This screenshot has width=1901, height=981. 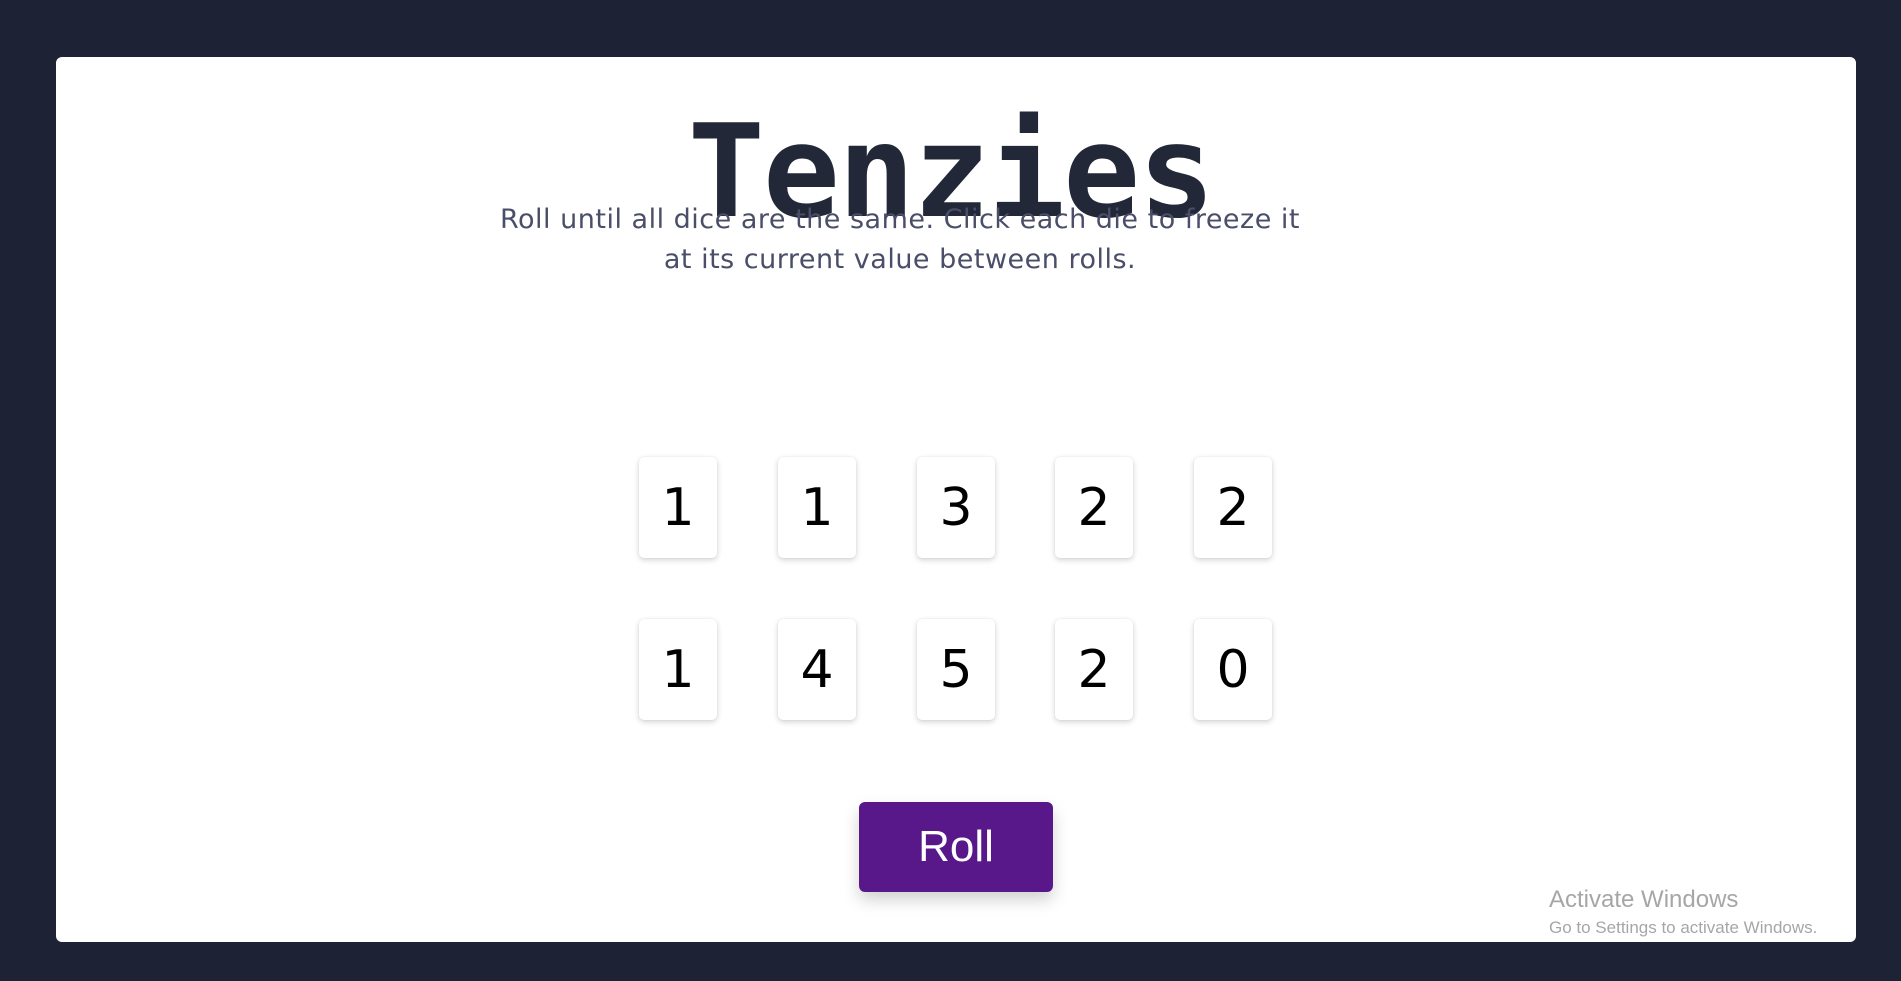 I want to click on die-5: 2, so click(x=1233, y=507).